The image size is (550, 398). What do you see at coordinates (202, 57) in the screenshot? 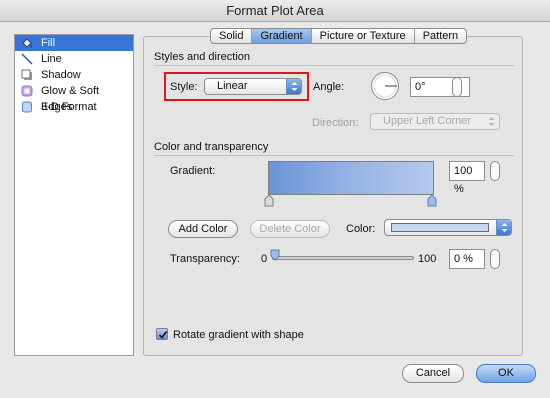
I see `styles-direction-heading: Styles and direction` at bounding box center [202, 57].